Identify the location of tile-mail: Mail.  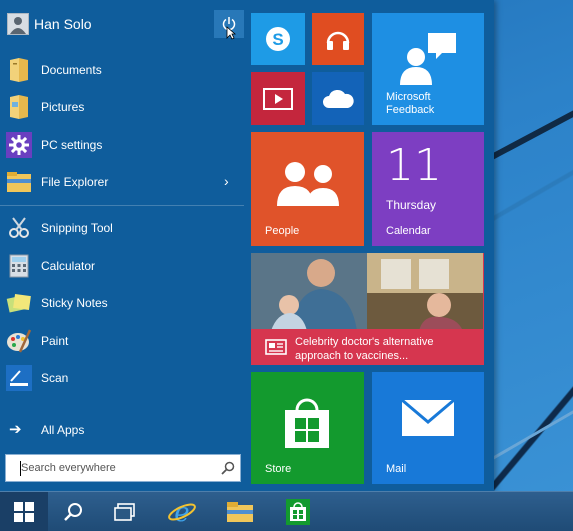
(428, 428).